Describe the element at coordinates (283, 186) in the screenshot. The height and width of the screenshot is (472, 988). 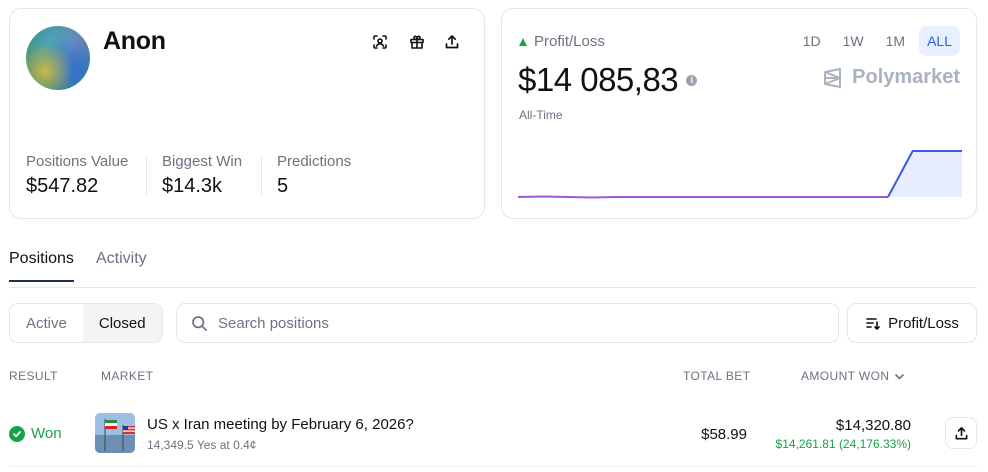
I see `stat-value: 5` at that location.